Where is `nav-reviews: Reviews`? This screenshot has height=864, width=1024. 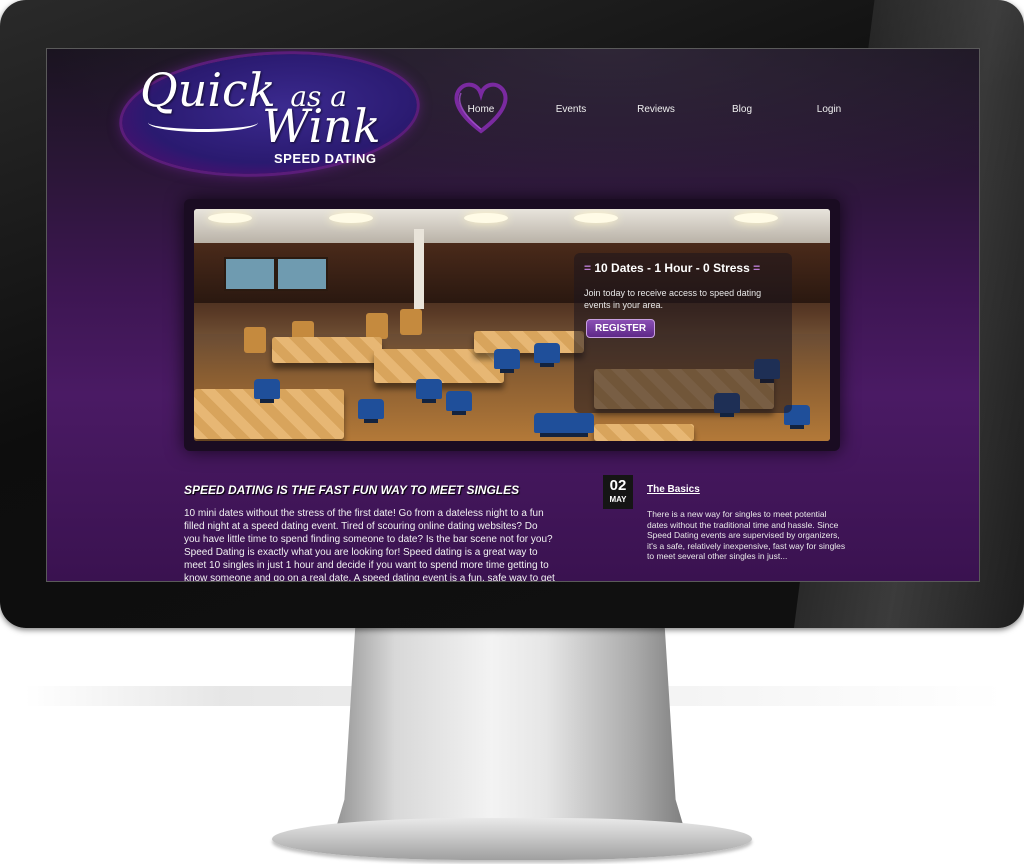 nav-reviews: Reviews is located at coordinates (656, 109).